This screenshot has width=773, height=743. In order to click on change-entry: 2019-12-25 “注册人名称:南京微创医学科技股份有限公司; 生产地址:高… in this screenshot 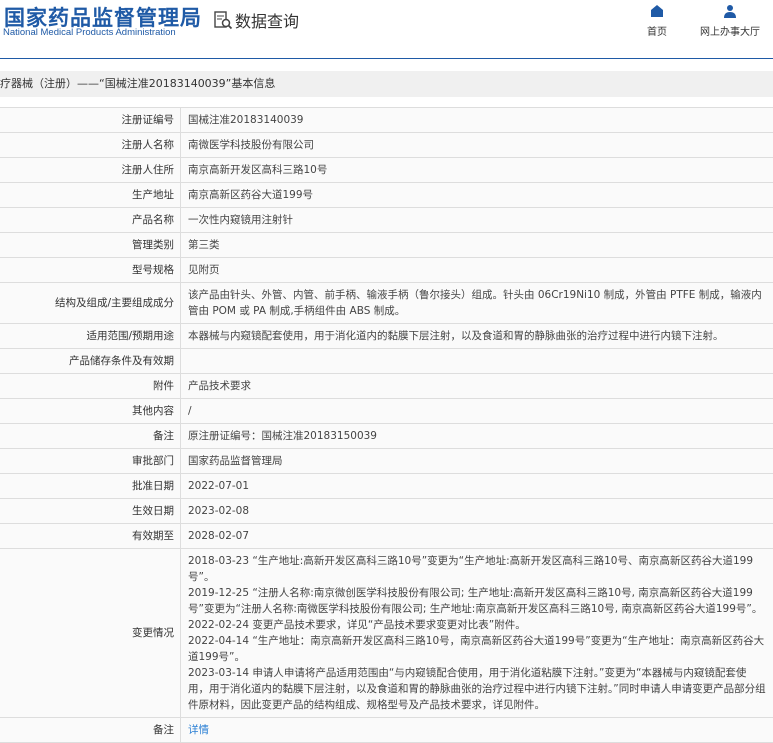, I will do `click(477, 601)`.